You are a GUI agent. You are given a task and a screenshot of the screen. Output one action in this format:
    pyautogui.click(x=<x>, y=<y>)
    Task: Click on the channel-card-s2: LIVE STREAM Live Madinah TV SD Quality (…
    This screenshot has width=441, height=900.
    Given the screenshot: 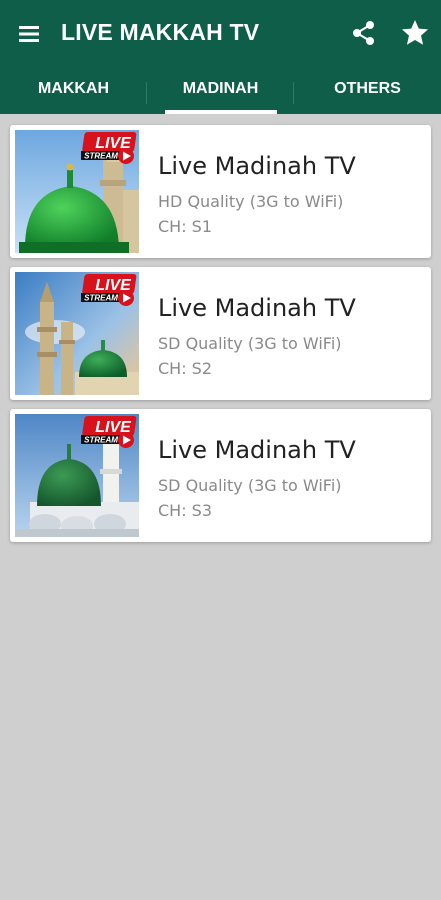 What is the action you would take?
    pyautogui.click(x=220, y=333)
    